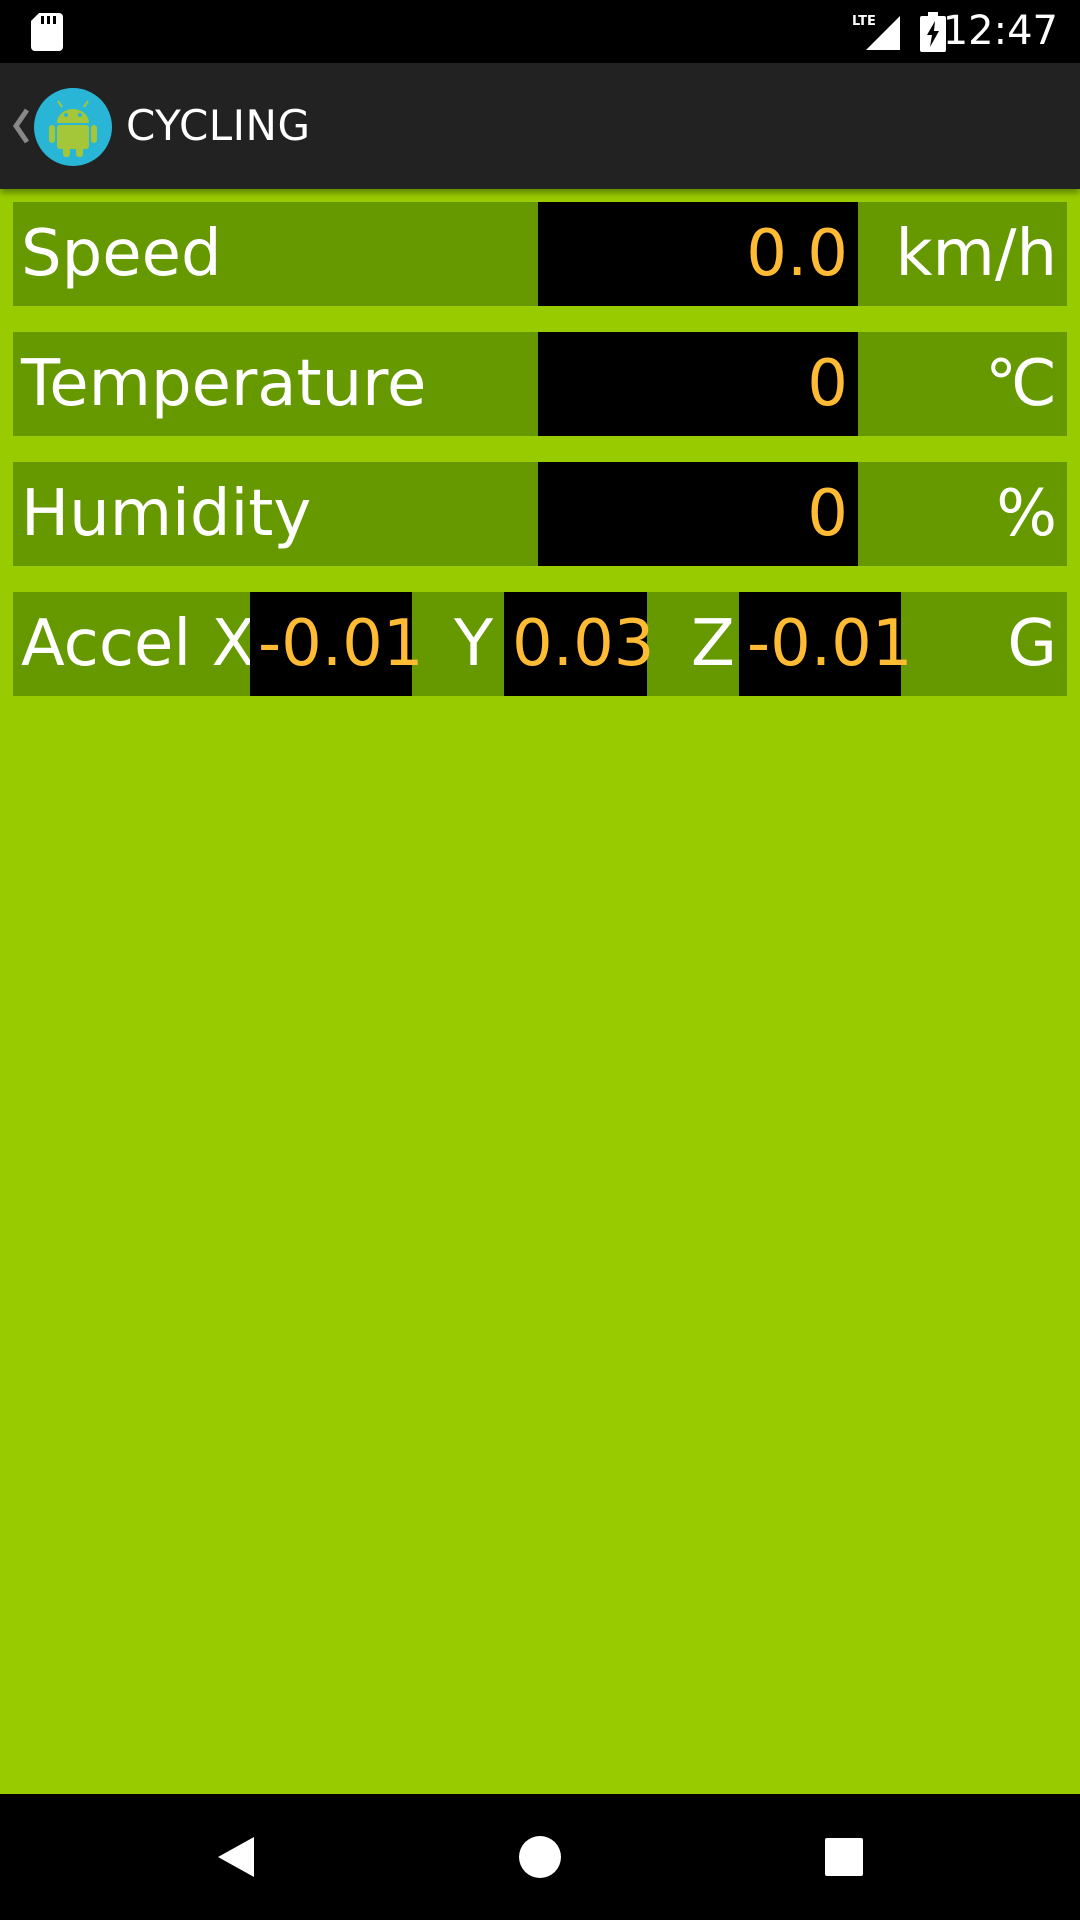  I want to click on action-bar: CYCLING, so click(540, 126).